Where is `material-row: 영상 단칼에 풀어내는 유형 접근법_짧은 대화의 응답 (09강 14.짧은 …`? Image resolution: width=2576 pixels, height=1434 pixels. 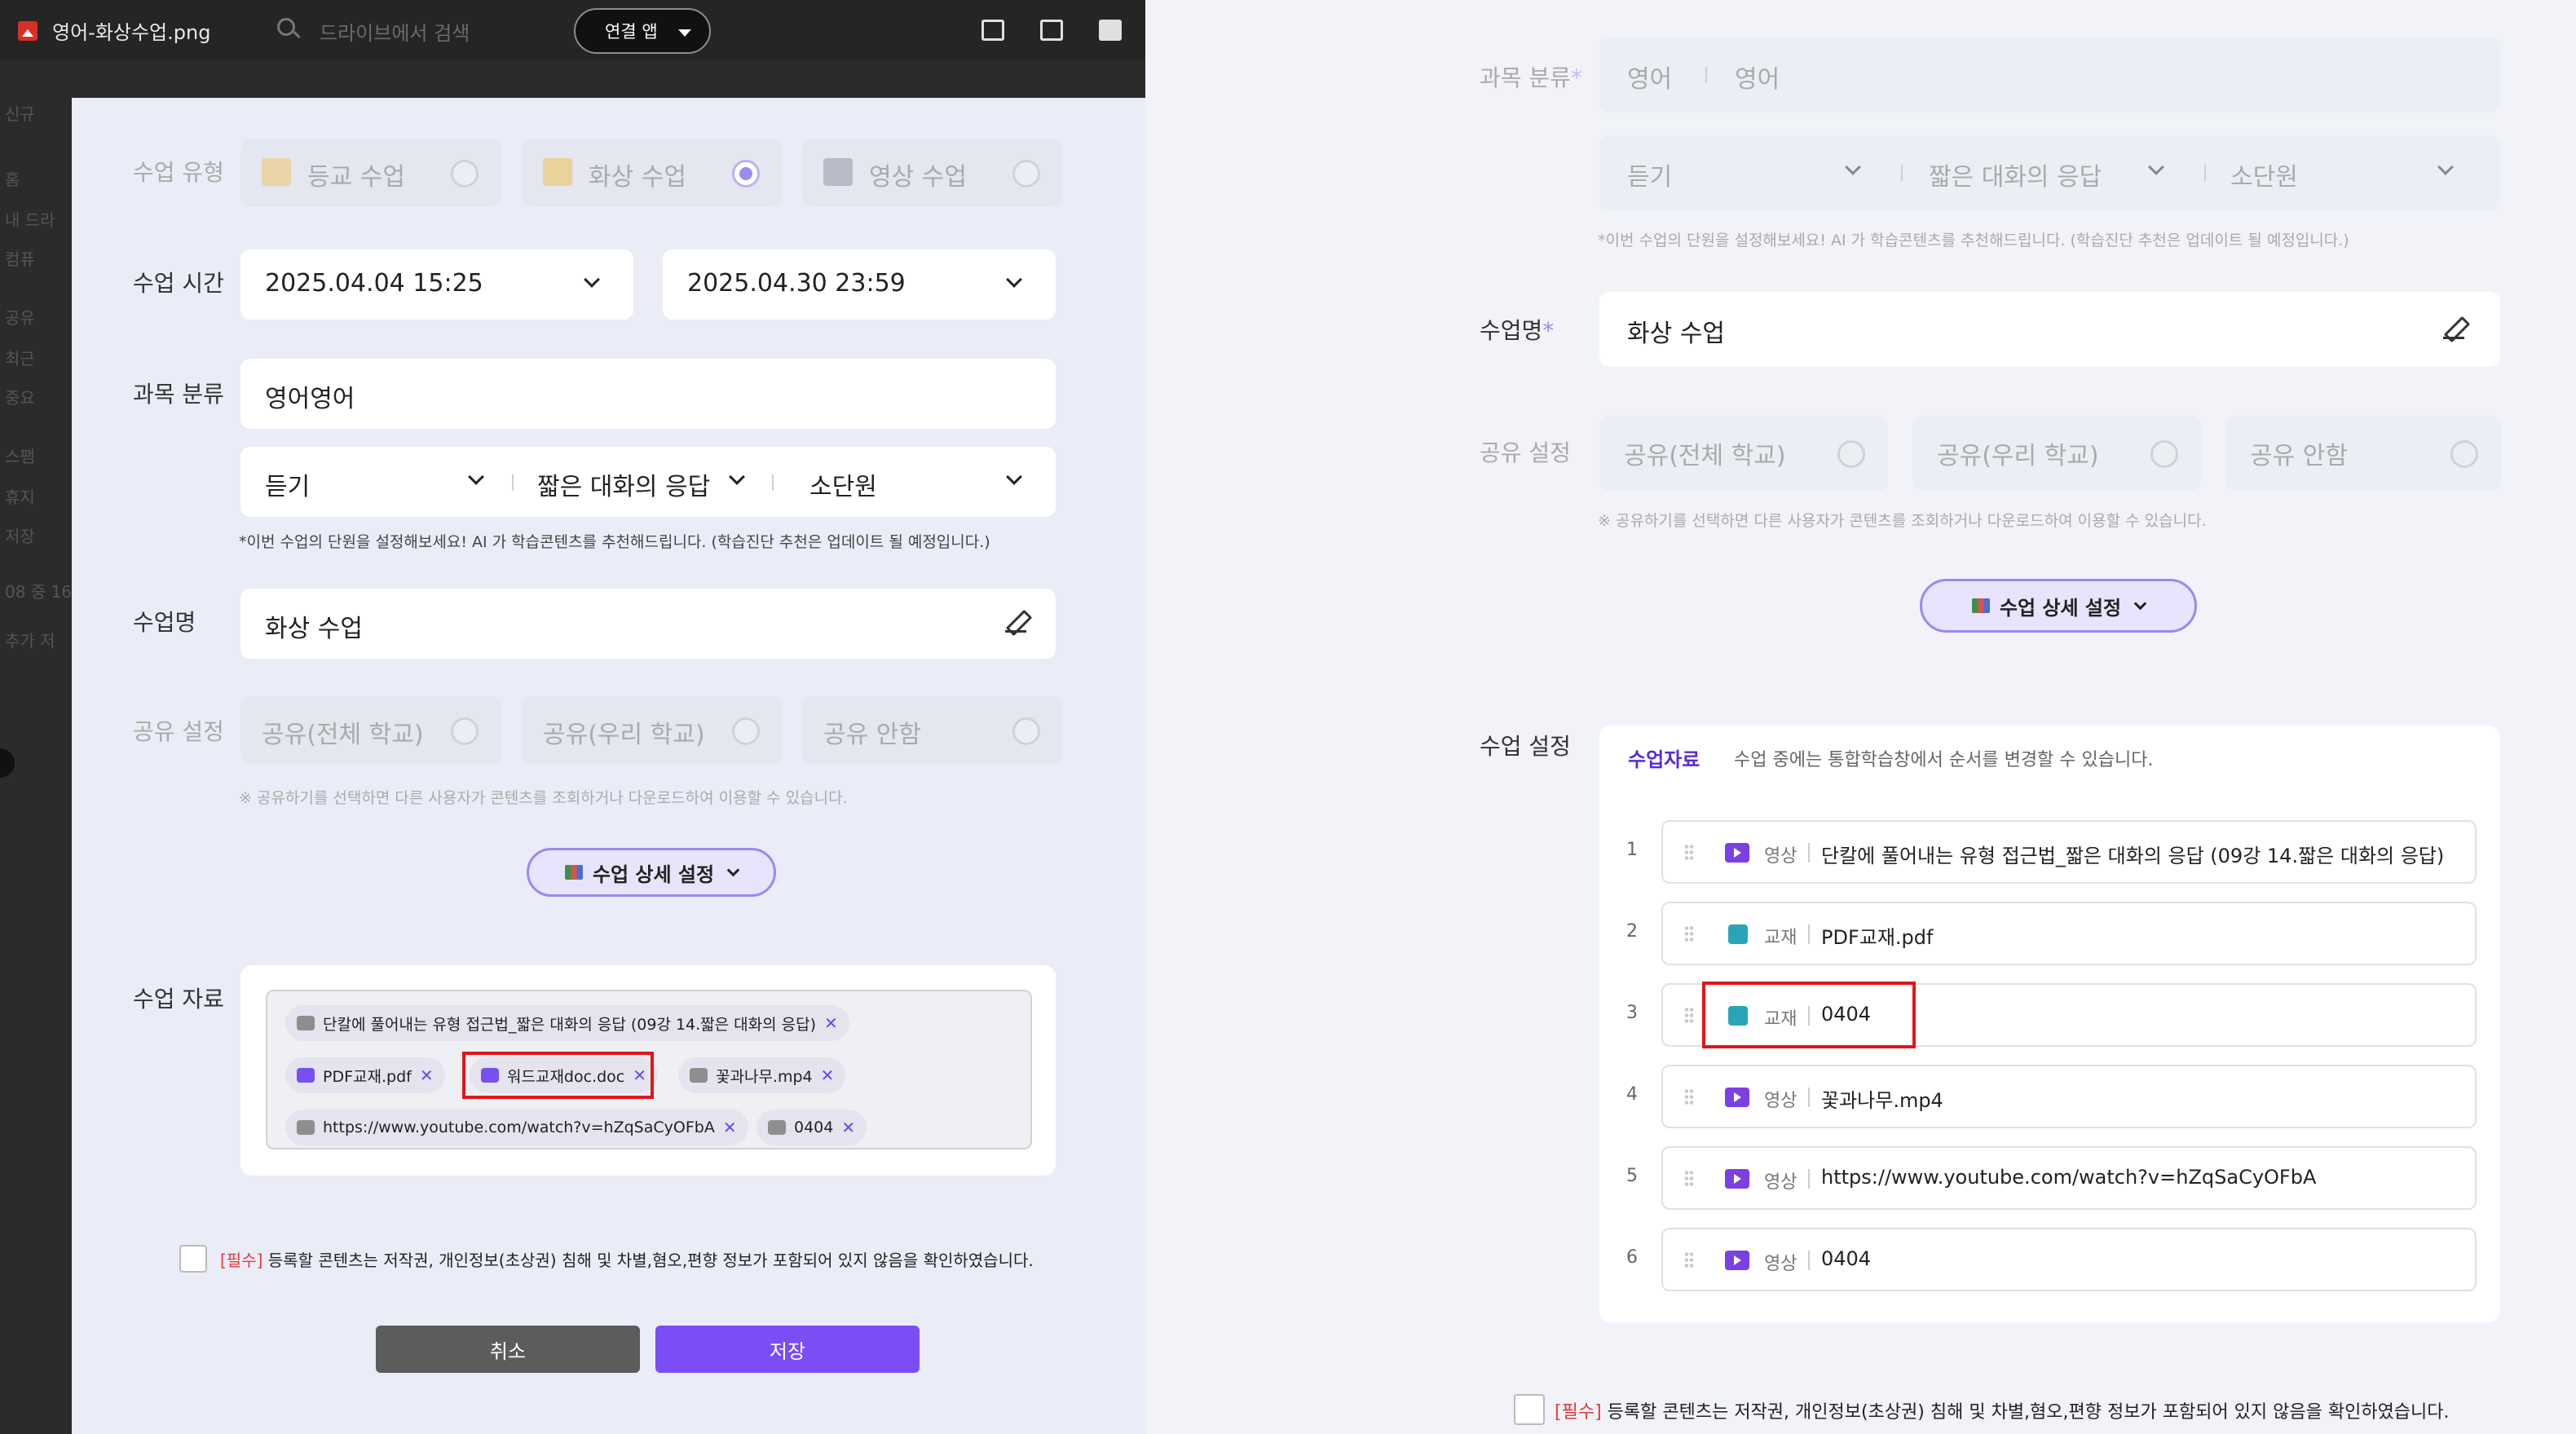
material-row: 영상 단칼에 풀어내는 유형 접근법_짧은 대화의 응답 (09강 14.짧은 … is located at coordinates (2069, 852).